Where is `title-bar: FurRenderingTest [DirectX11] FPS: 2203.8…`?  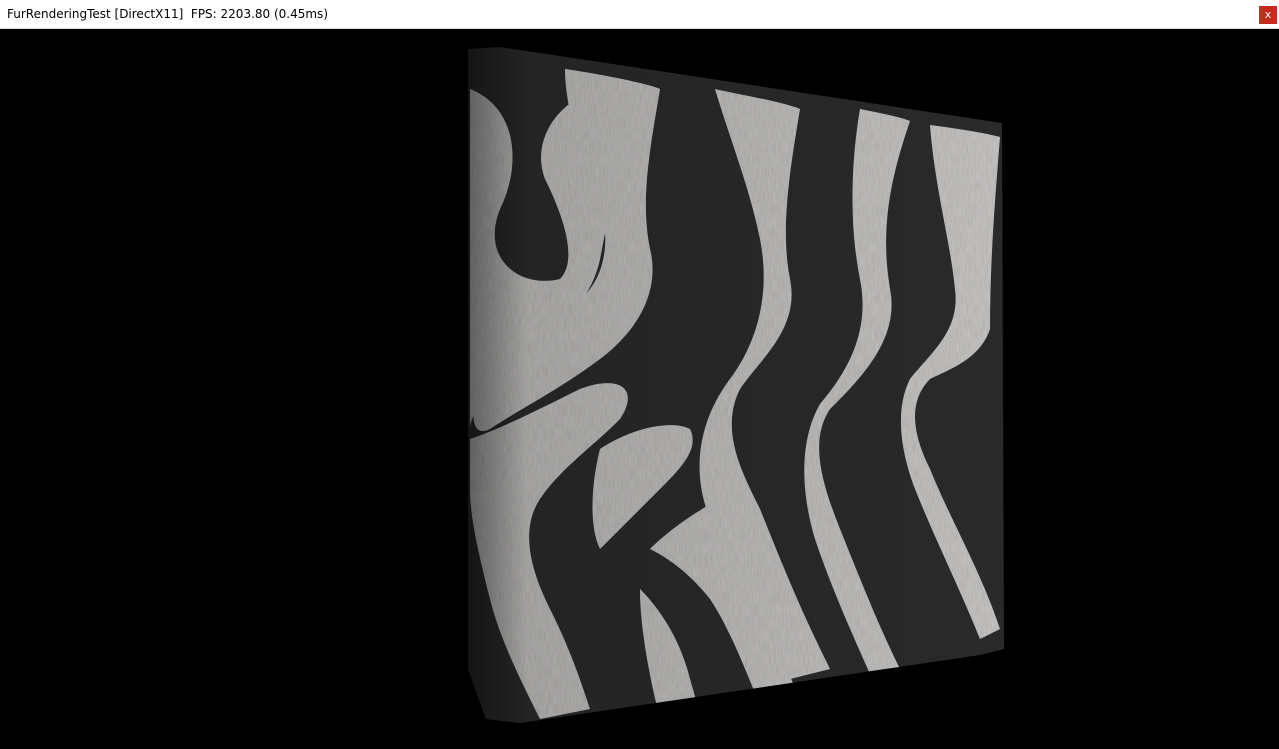
title-bar: FurRenderingTest [DirectX11] FPS: 2203.8… is located at coordinates (639, 14).